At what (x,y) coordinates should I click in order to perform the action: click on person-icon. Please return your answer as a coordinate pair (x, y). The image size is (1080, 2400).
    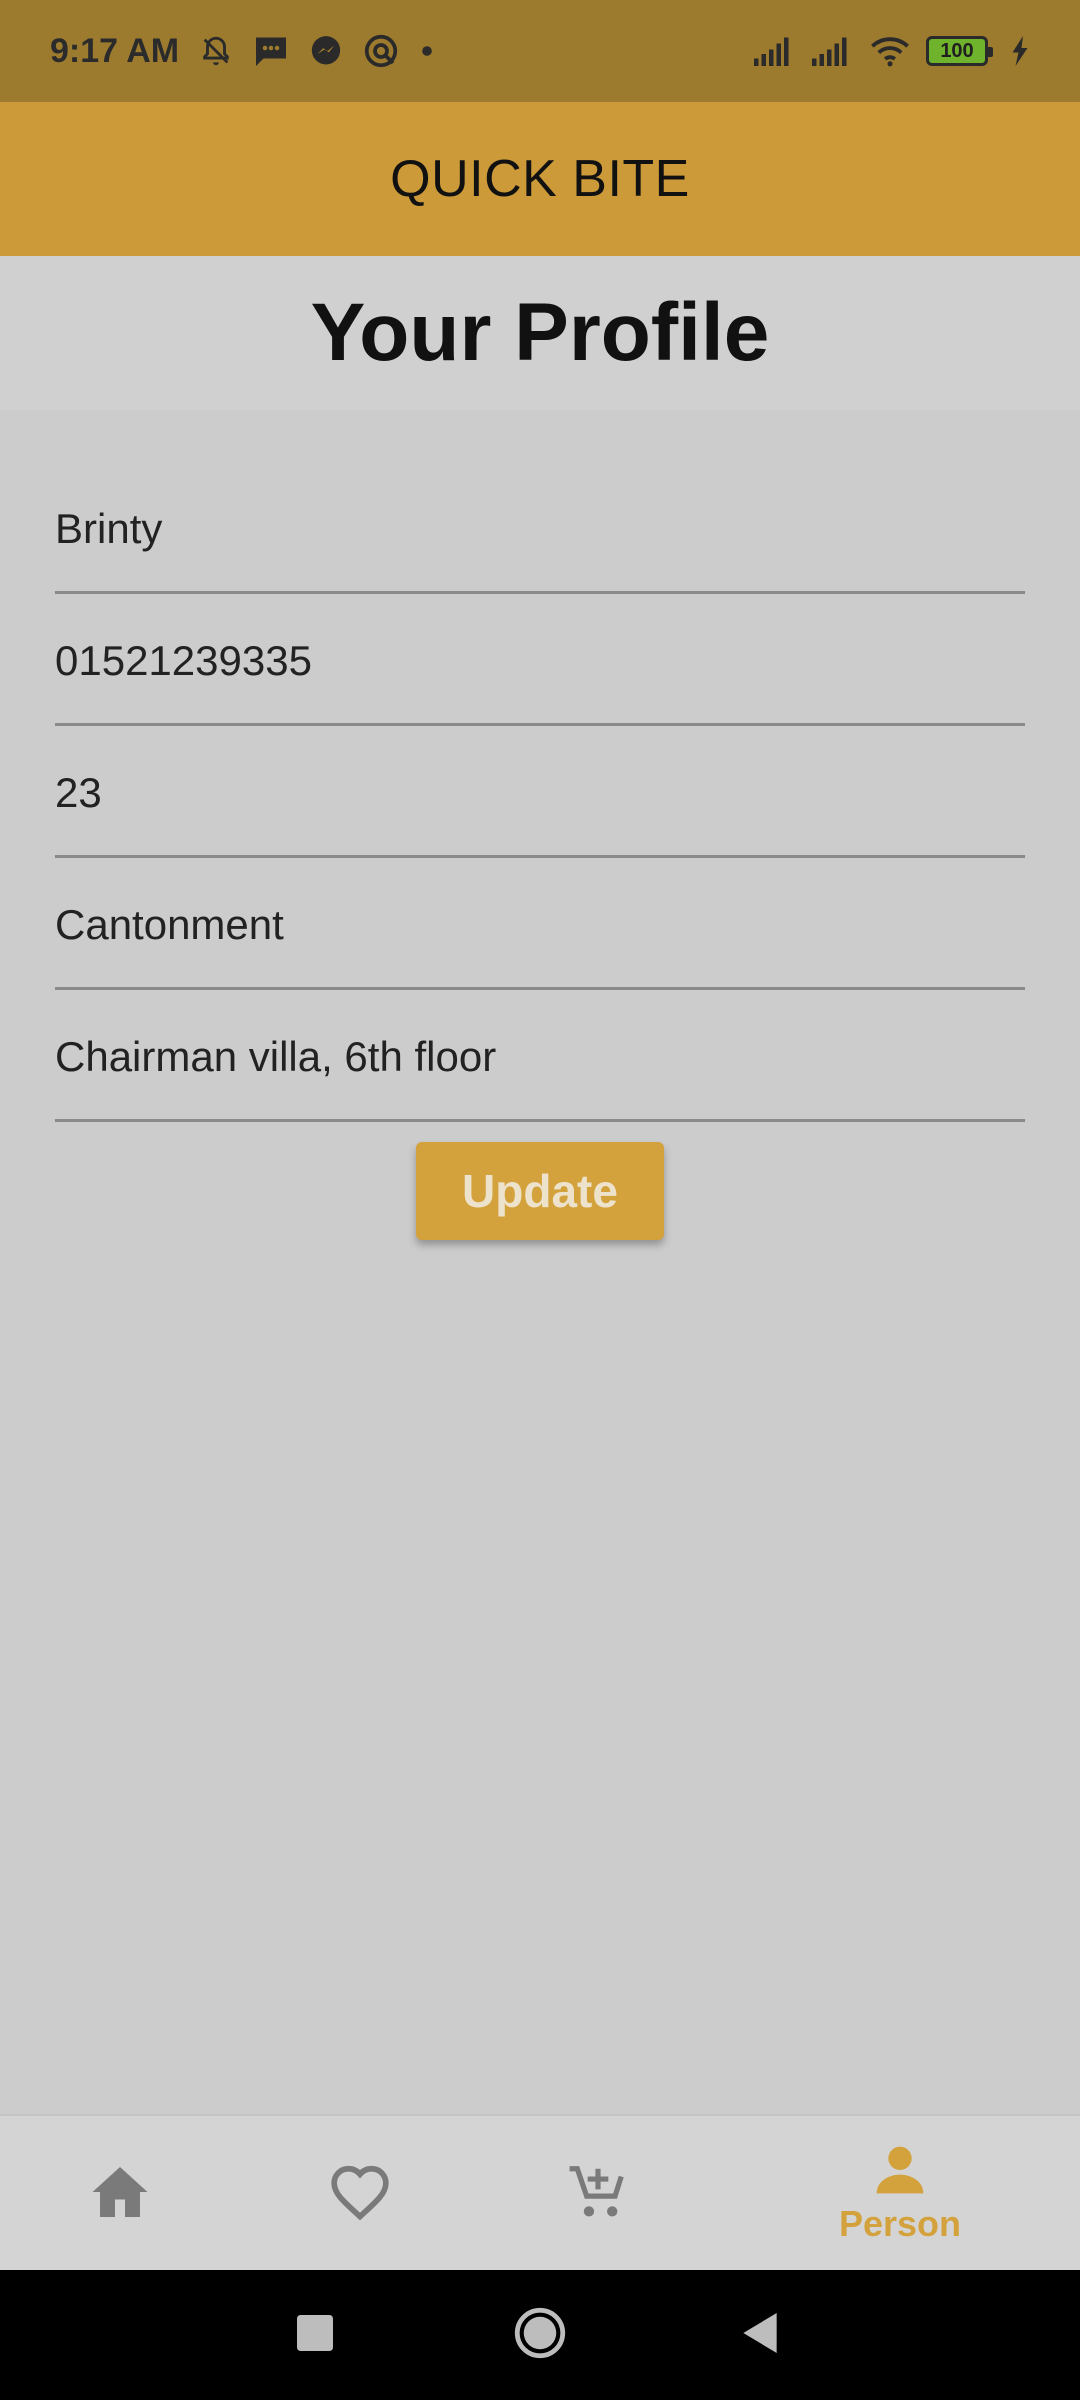
    Looking at the image, I should click on (900, 2172).